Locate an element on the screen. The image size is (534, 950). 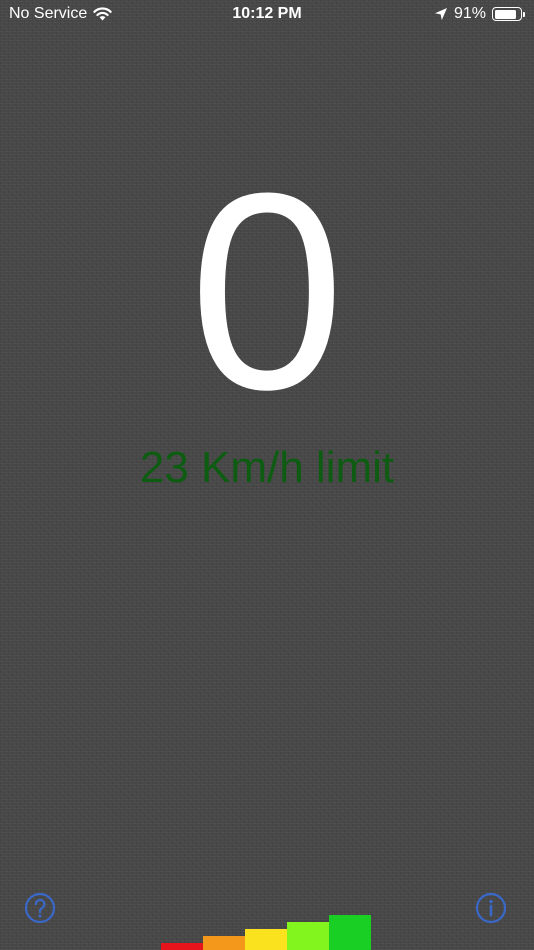
speed-limit-label: 23 Km/h limit is located at coordinates (267, 467).